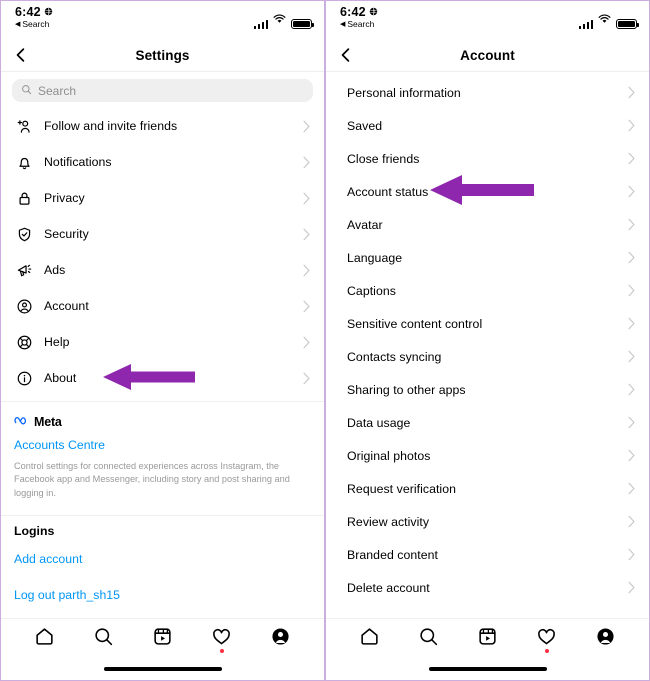  What do you see at coordinates (487, 55) in the screenshot?
I see `account-navbar: Account` at bounding box center [487, 55].